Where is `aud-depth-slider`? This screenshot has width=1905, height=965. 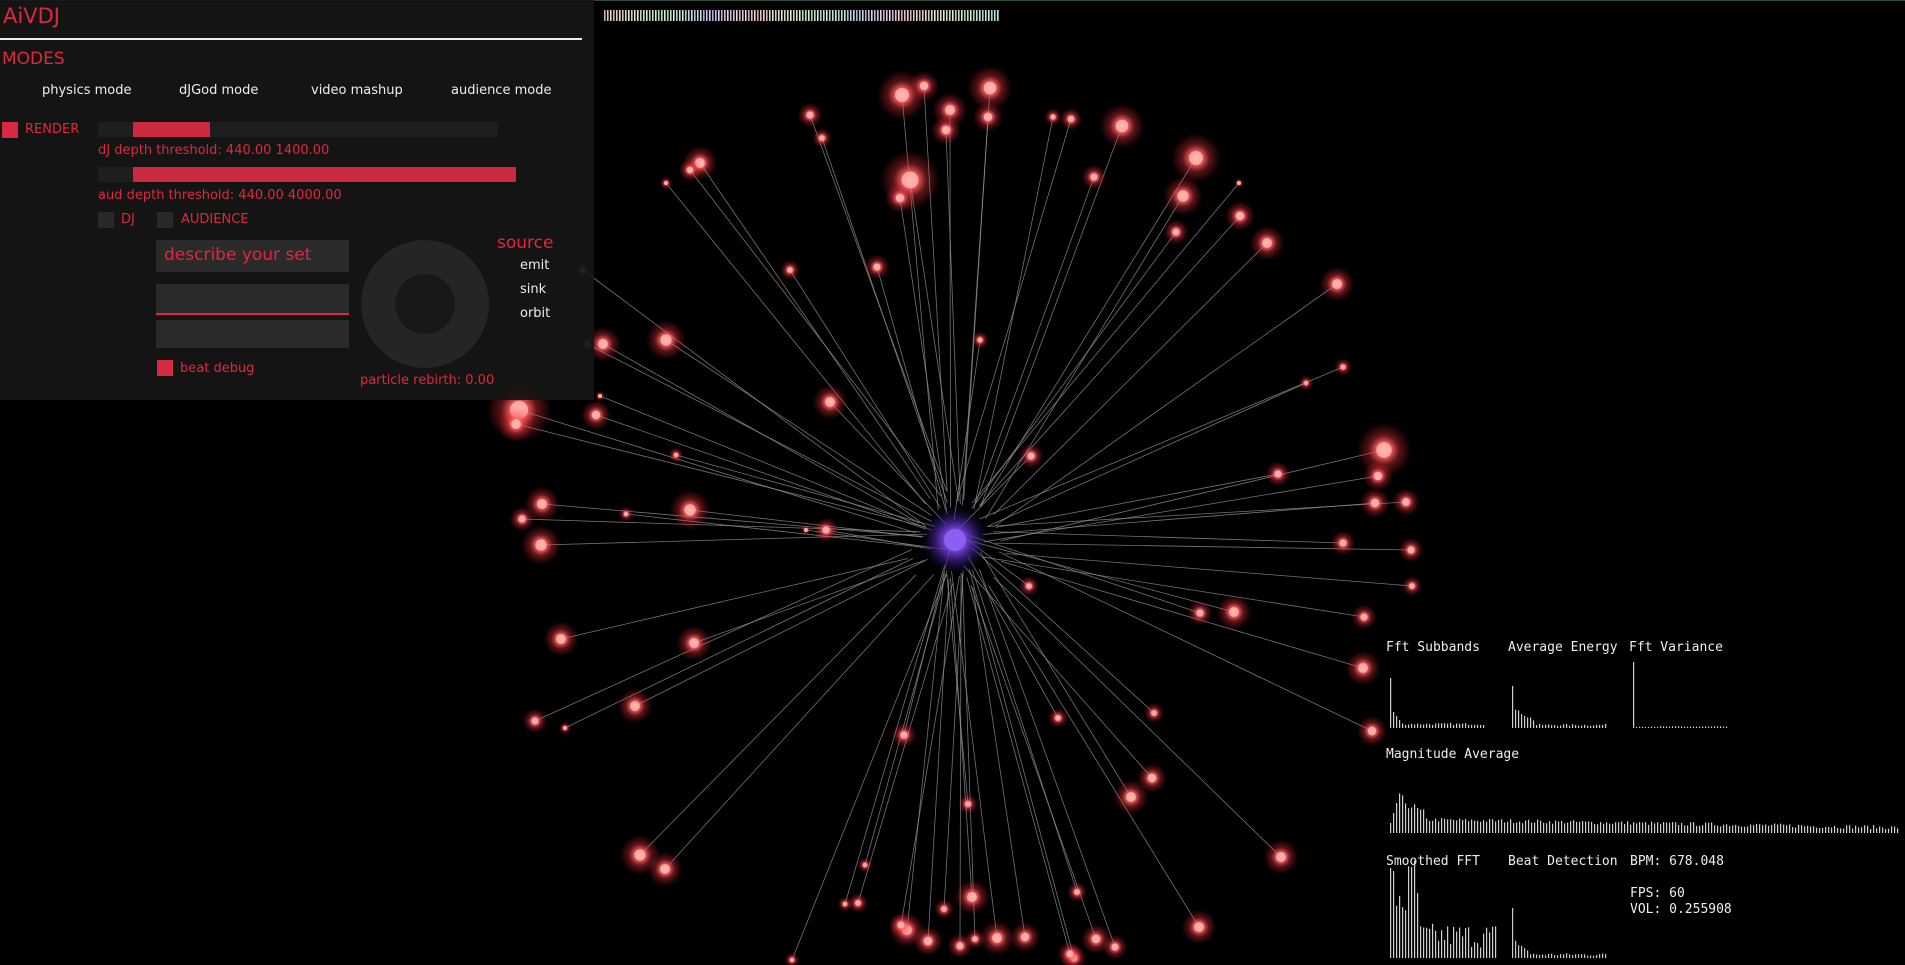 aud-depth-slider is located at coordinates (307, 174).